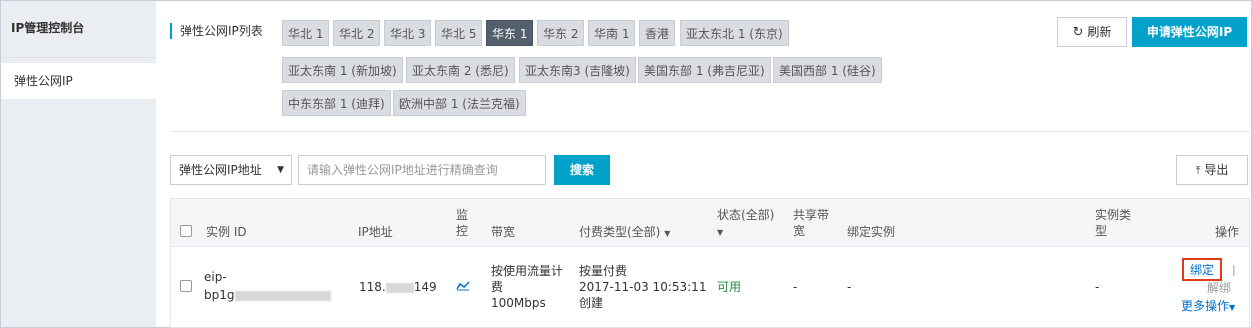  Describe the element at coordinates (1198, 170) in the screenshot. I see `export-icon: ⤒` at that location.